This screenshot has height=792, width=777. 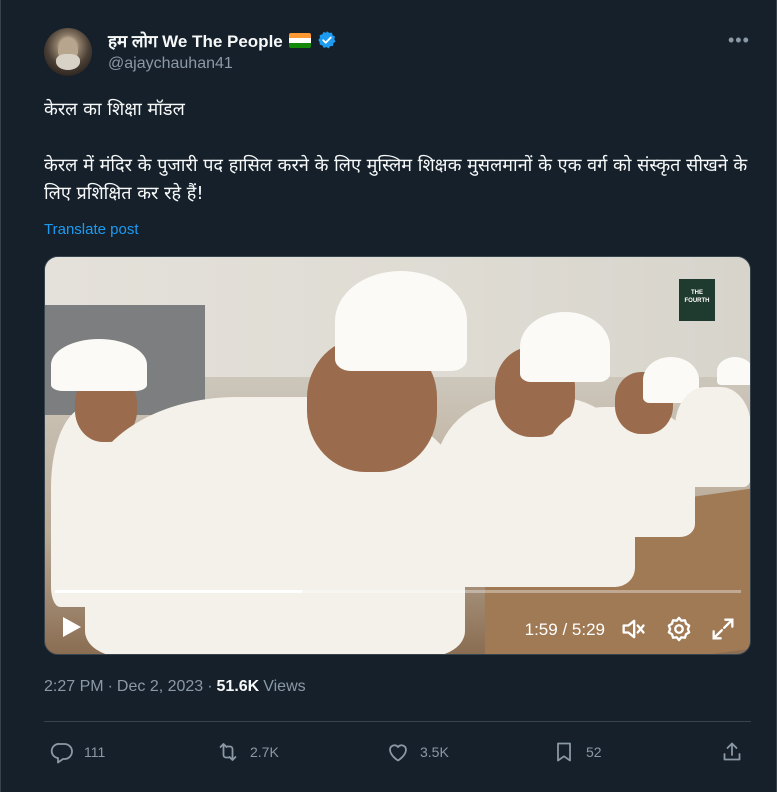 What do you see at coordinates (594, 752) in the screenshot?
I see `bookmark-count: 52` at bounding box center [594, 752].